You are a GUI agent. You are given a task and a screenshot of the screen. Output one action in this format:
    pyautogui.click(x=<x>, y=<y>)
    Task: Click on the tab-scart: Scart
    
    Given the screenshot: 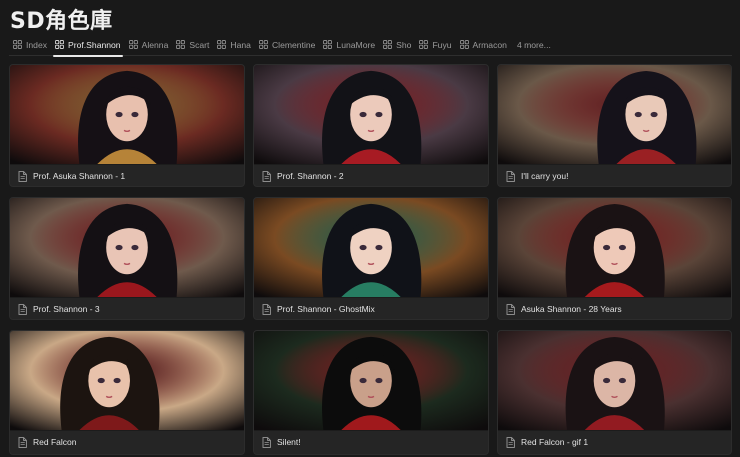 What is the action you would take?
    pyautogui.click(x=192, y=45)
    